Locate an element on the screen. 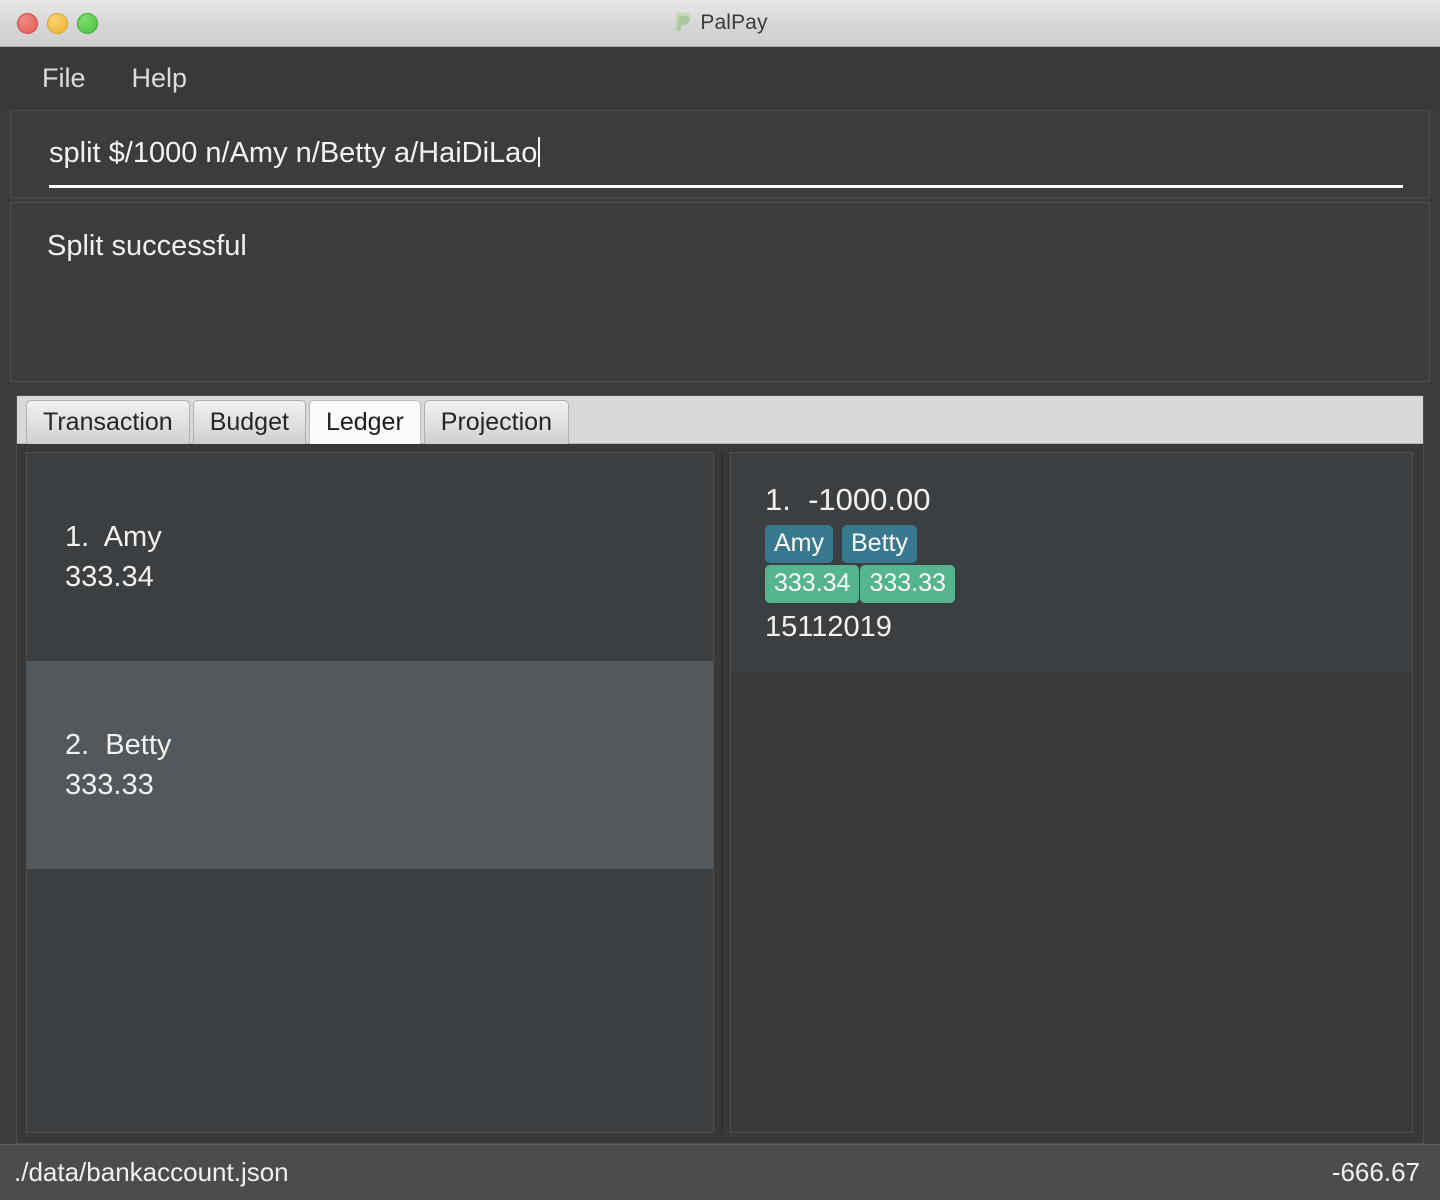 The image size is (1440, 1200). traffic-light-group is located at coordinates (49, 23).